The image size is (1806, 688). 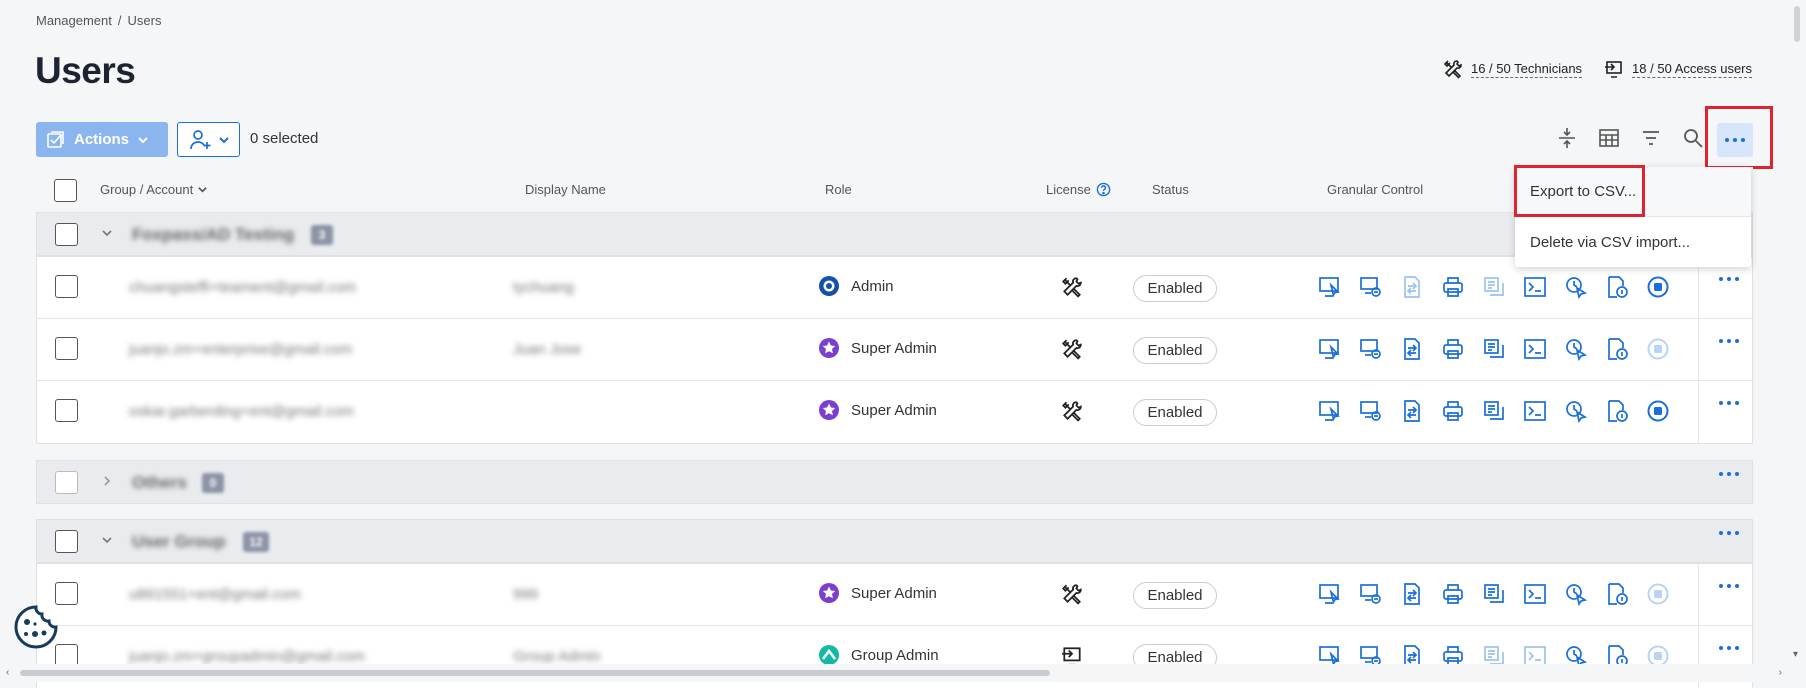 I want to click on col-group-account: Group / Account, so click(x=154, y=189).